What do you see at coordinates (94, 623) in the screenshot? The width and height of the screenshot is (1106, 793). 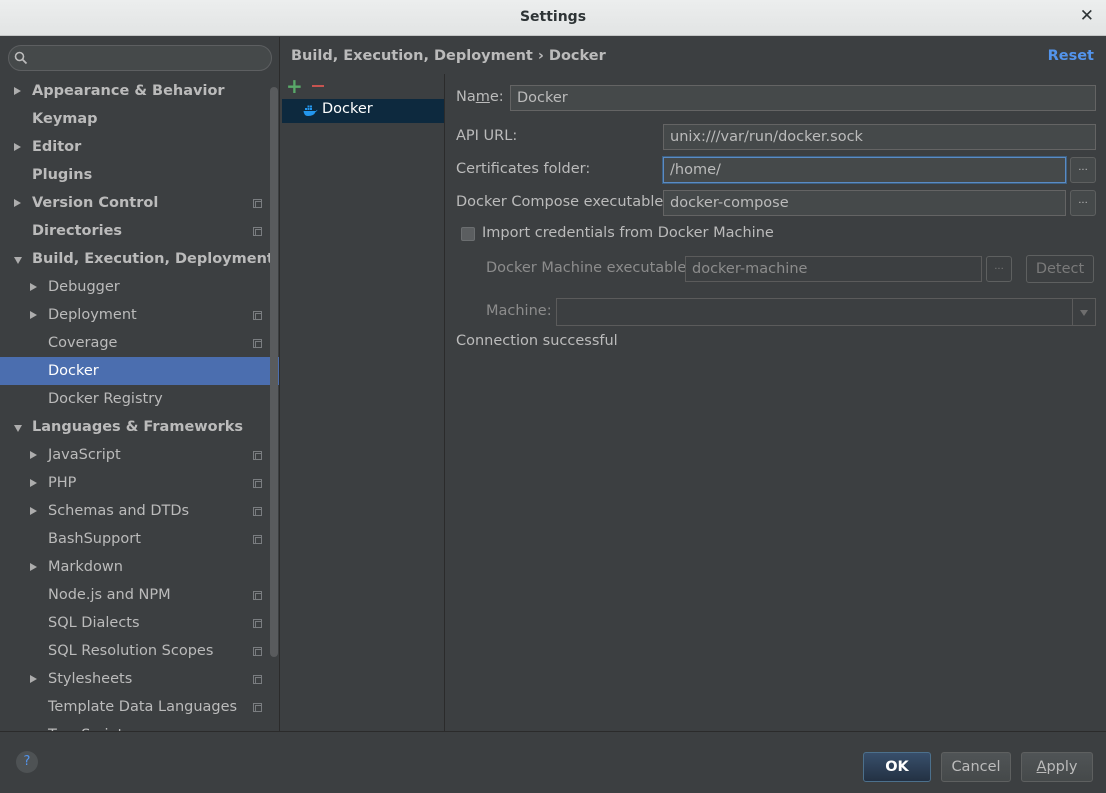 I see `sidebar-item-label: SQL Dialects` at bounding box center [94, 623].